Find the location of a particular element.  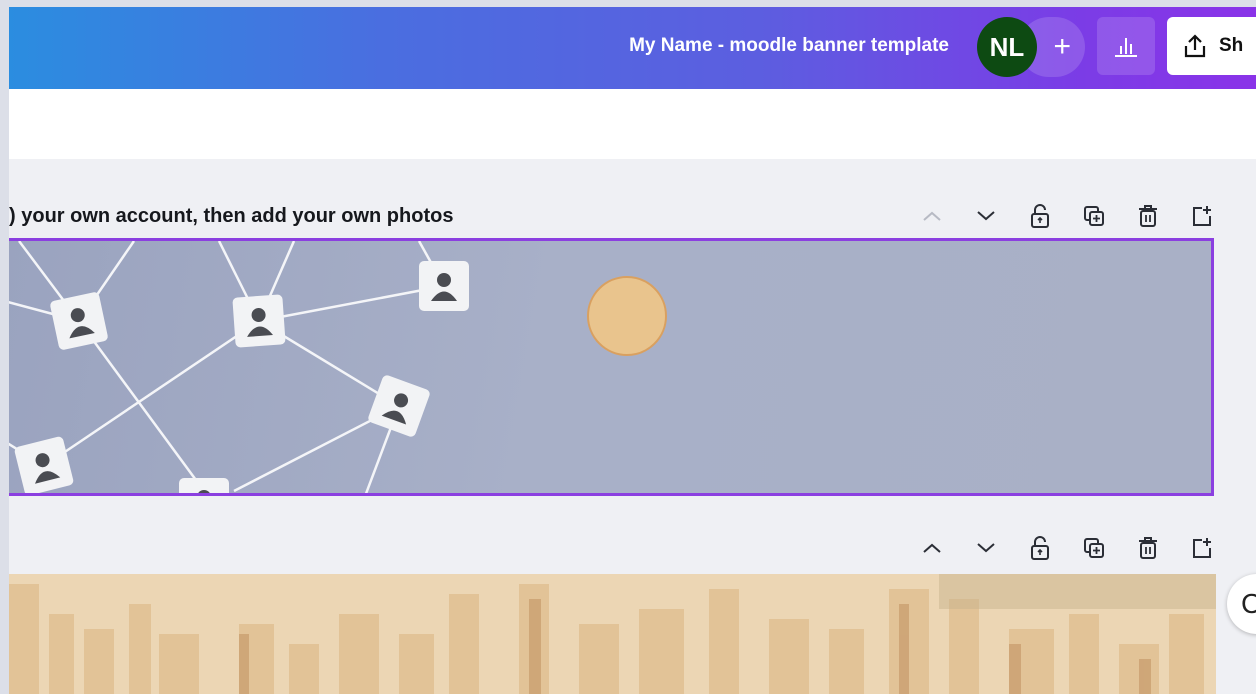

side-help-label: C is located at coordinates (1248, 603).